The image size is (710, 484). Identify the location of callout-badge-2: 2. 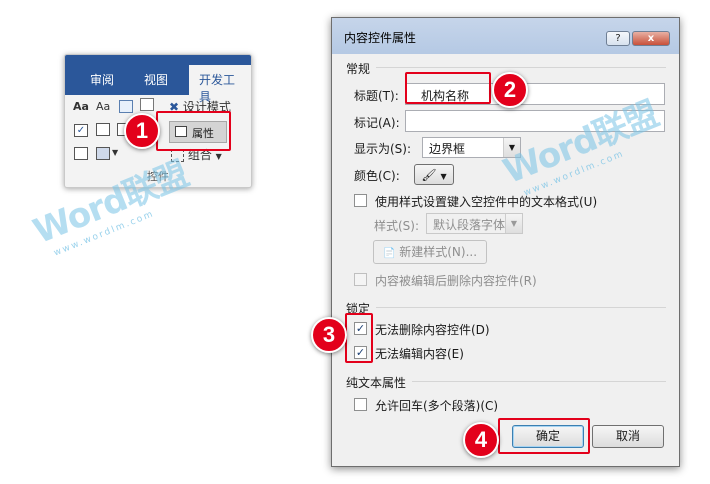
(510, 90).